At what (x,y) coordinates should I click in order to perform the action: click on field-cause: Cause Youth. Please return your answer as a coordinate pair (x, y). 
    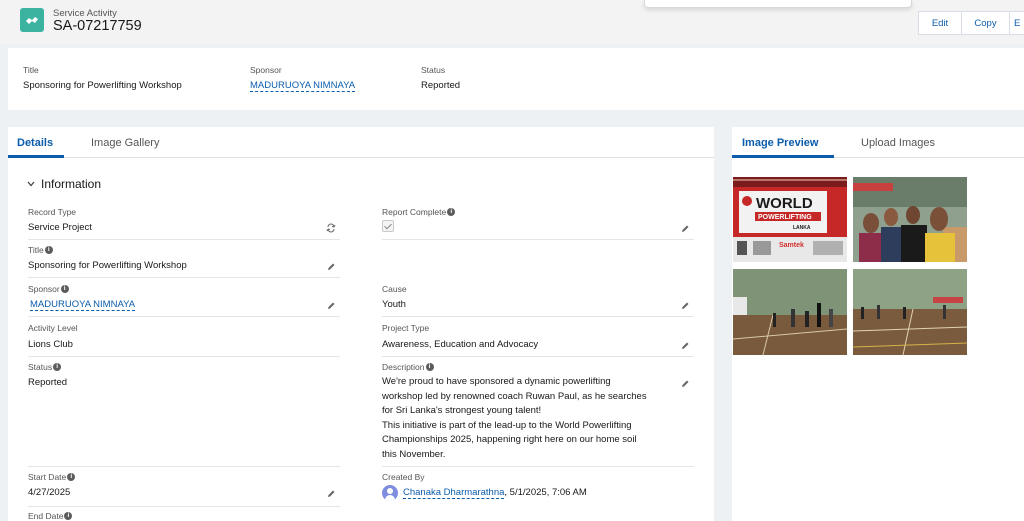
    Looking at the image, I should click on (538, 300).